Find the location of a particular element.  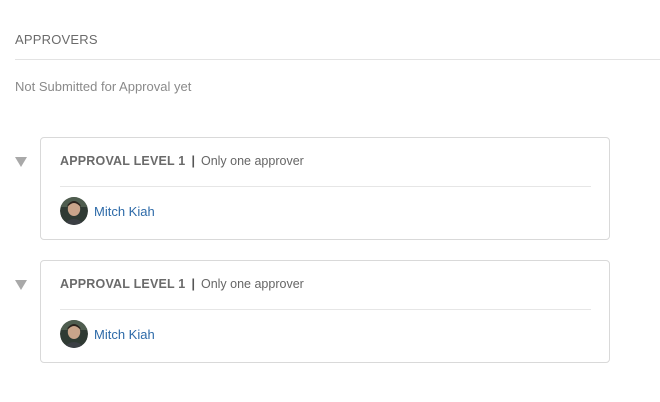

section-title: APPROVERS is located at coordinates (56, 39).